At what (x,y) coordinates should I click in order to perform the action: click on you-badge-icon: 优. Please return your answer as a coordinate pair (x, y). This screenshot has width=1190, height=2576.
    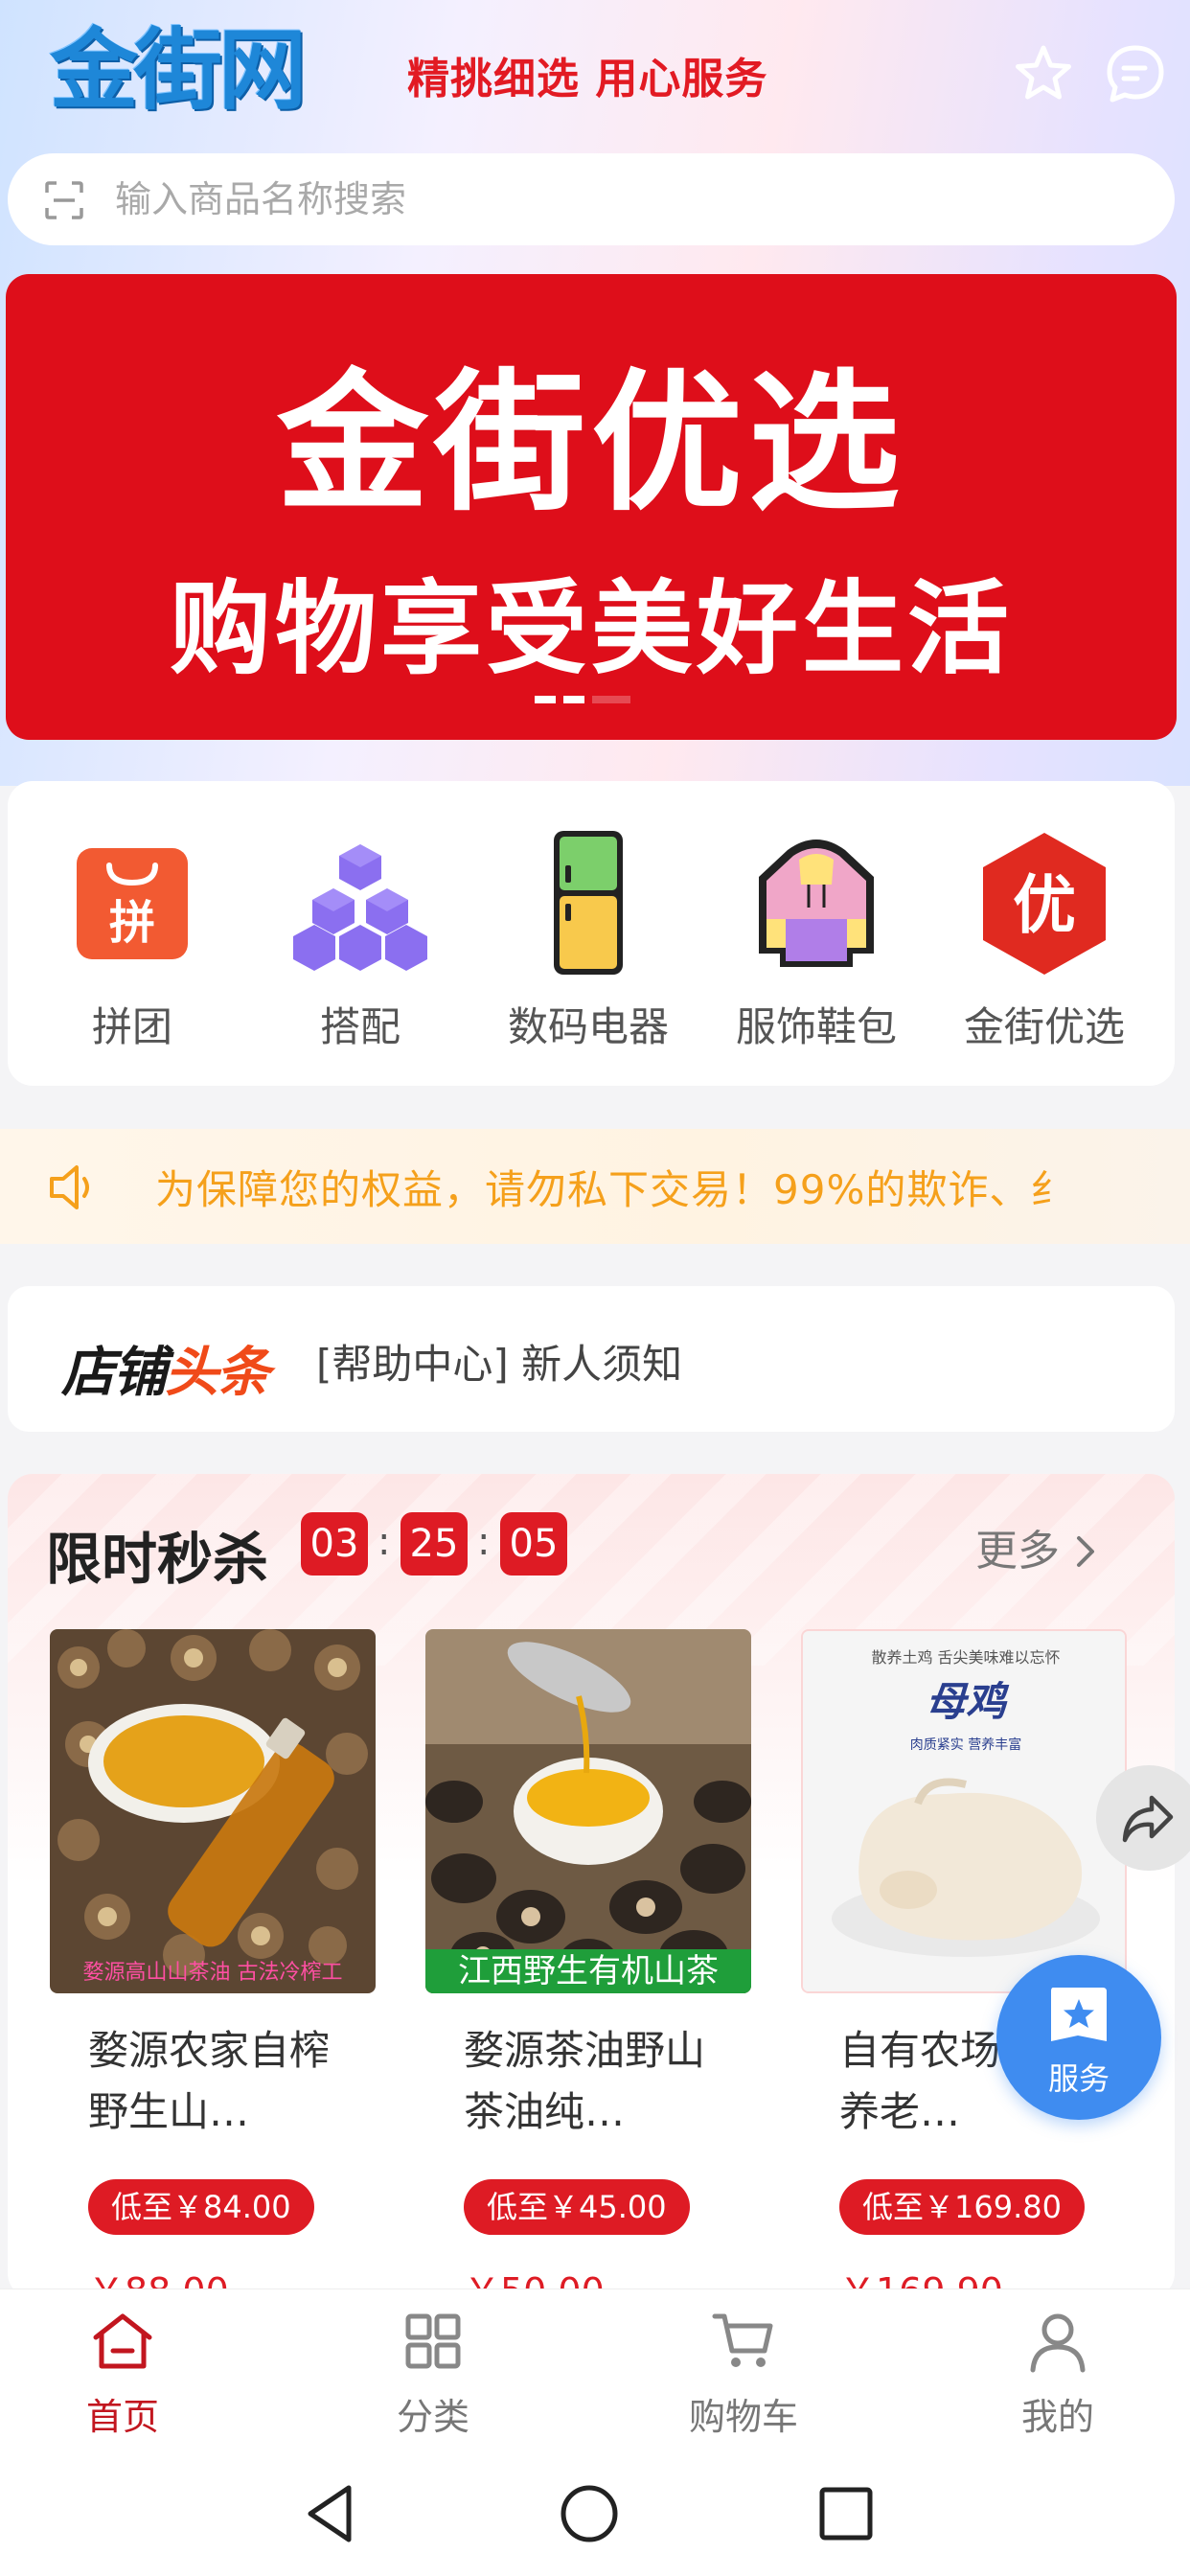
    Looking at the image, I should click on (1044, 904).